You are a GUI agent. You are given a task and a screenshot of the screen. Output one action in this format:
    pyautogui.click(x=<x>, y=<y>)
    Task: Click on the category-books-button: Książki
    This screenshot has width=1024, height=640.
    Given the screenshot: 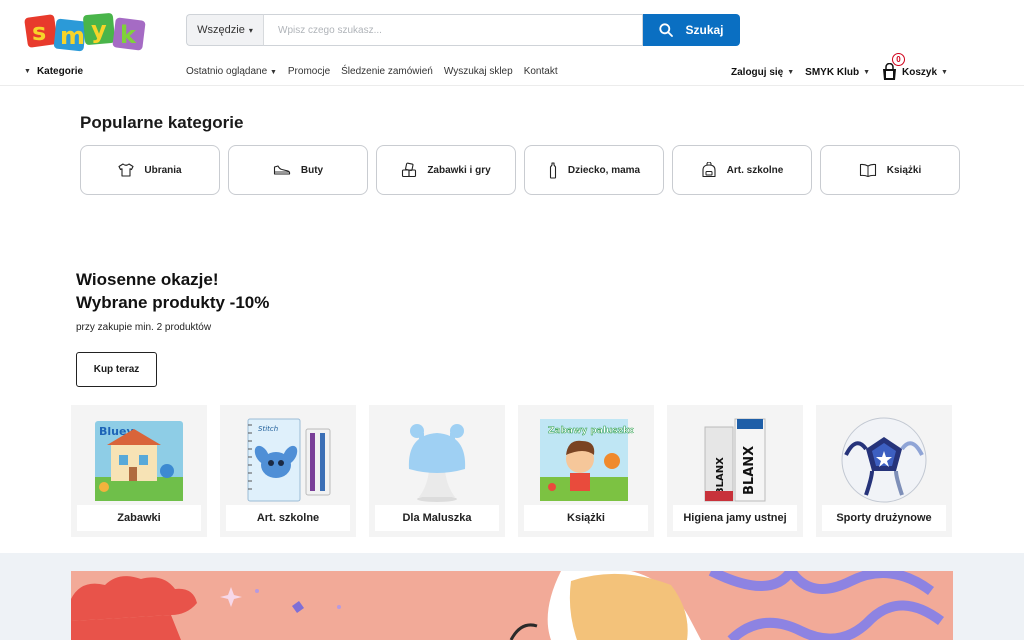 What is the action you would take?
    pyautogui.click(x=890, y=170)
    